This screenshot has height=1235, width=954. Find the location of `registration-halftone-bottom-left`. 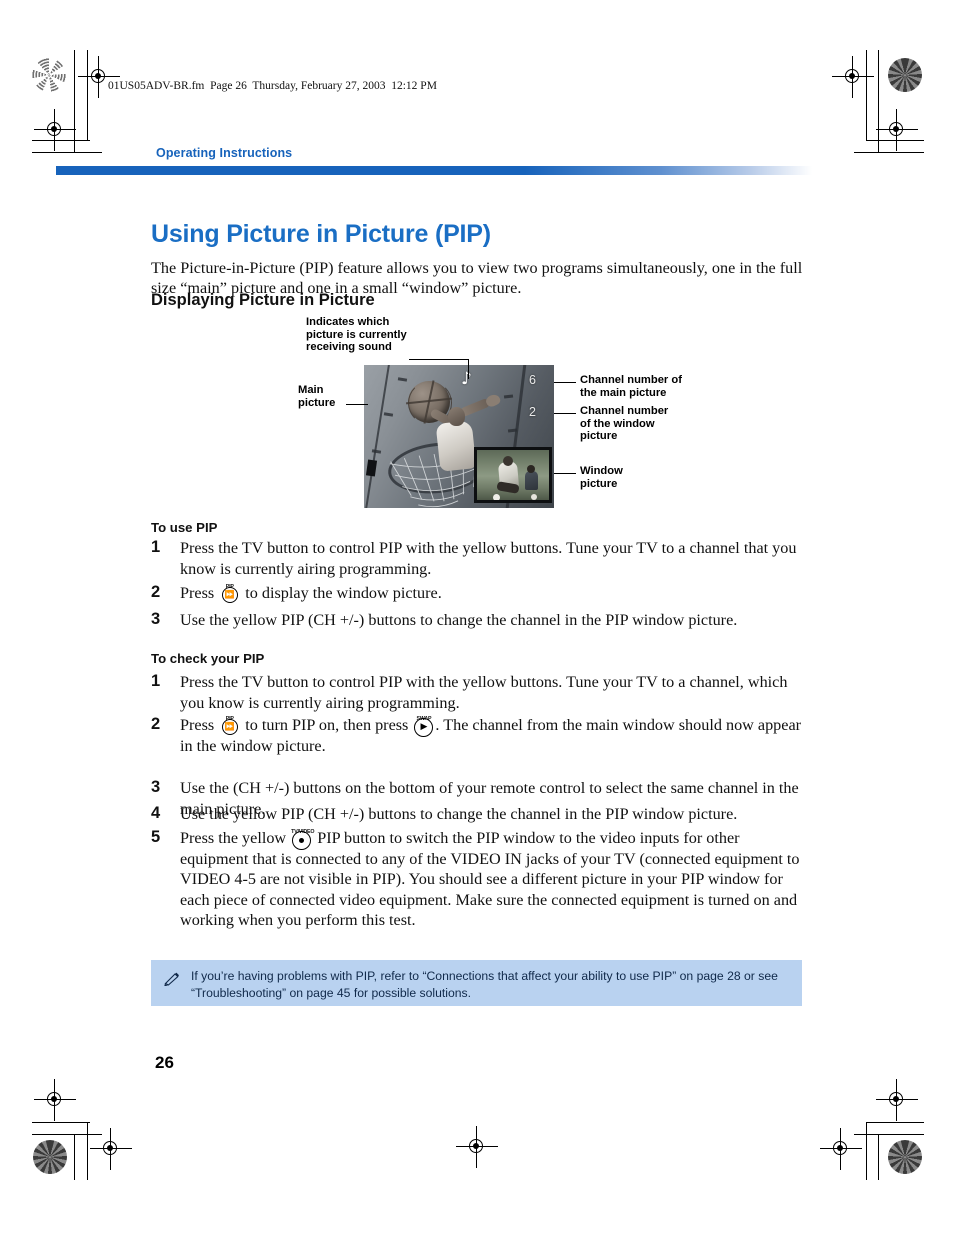

registration-halftone-bottom-left is located at coordinates (50, 1157).